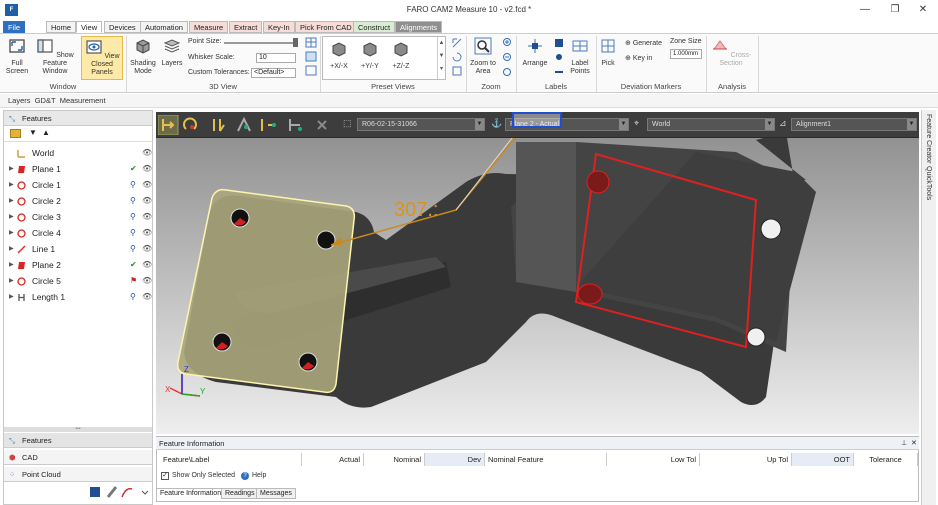 Image resolution: width=938 pixels, height=505 pixels. Describe the element at coordinates (78, 297) in the screenshot. I see `tree-item-length-1: ▶ Length 1 ⚲ 👁` at that location.